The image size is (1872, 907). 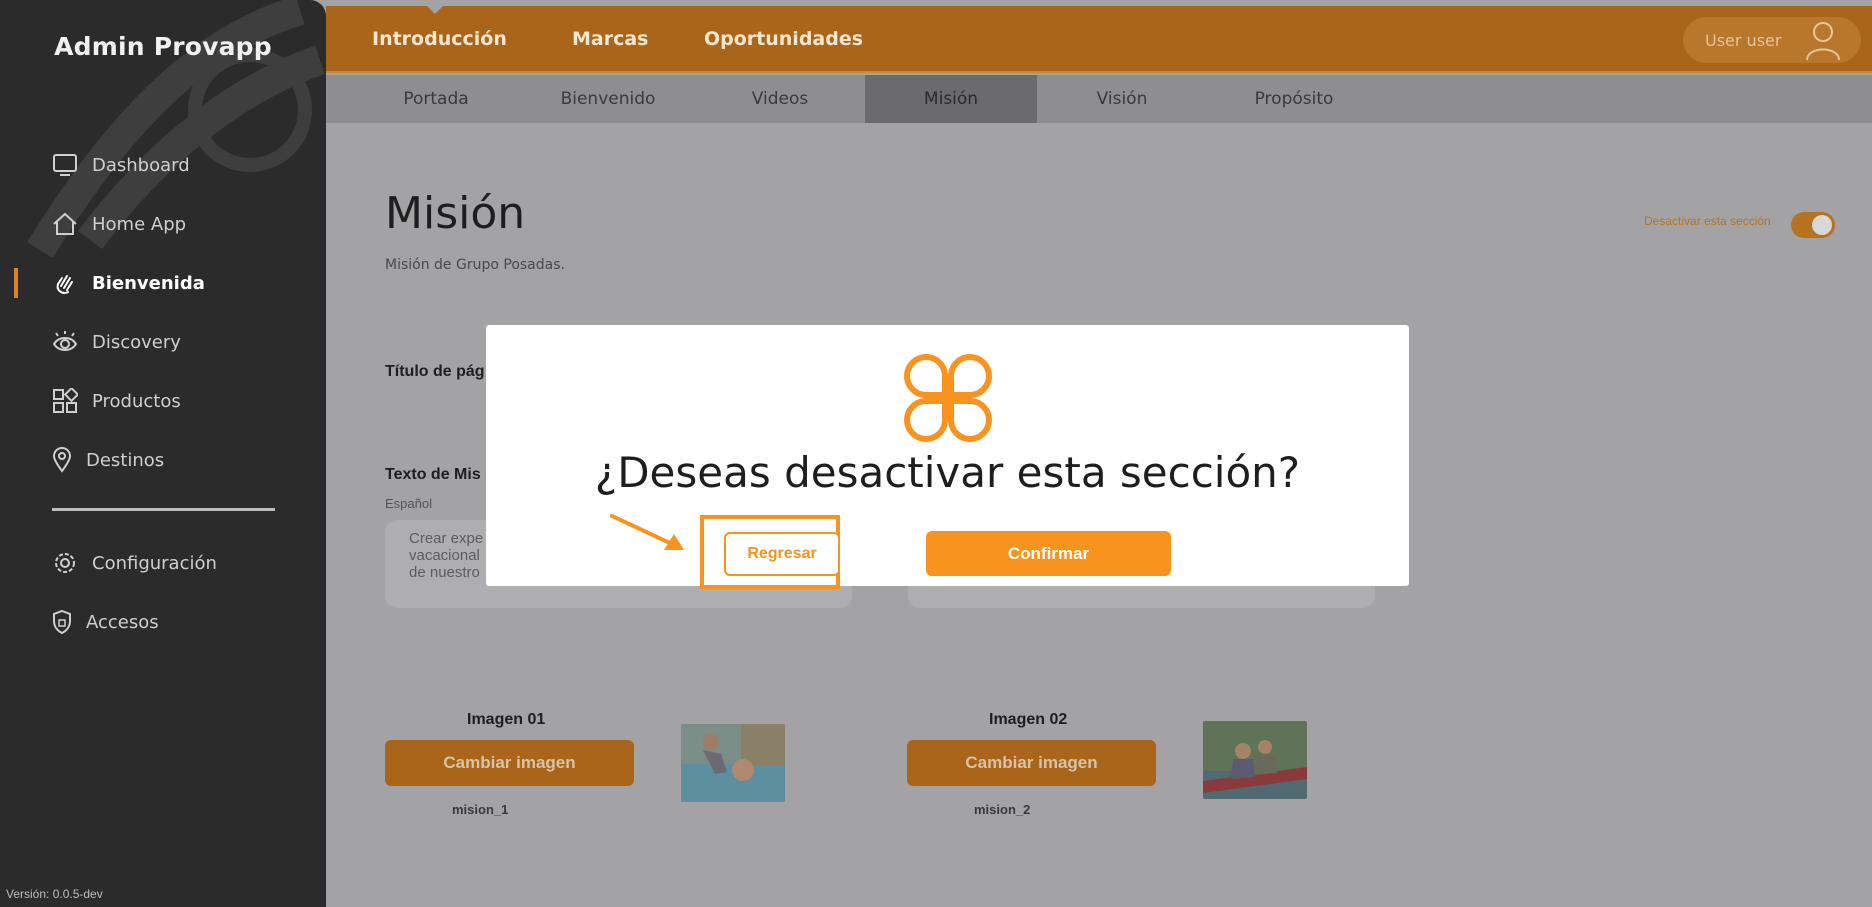 I want to click on clover-logo-icon, so click(x=948, y=398).